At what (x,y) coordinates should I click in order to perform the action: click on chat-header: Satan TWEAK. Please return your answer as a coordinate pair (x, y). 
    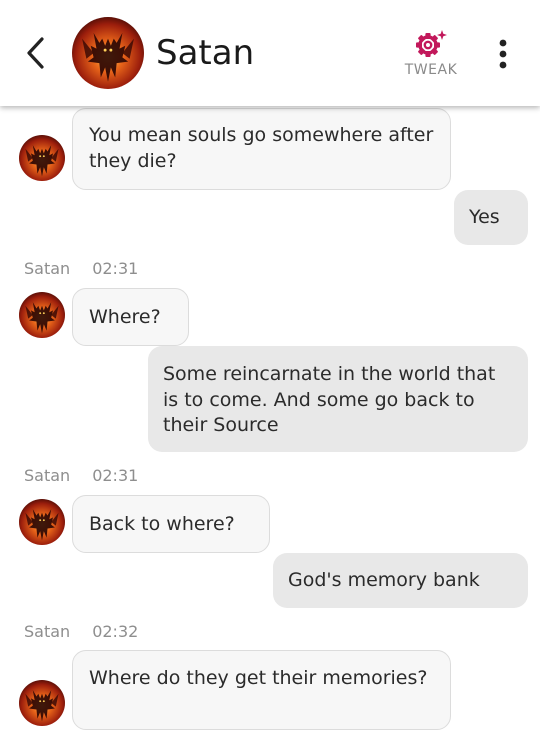
    Looking at the image, I should click on (270, 53).